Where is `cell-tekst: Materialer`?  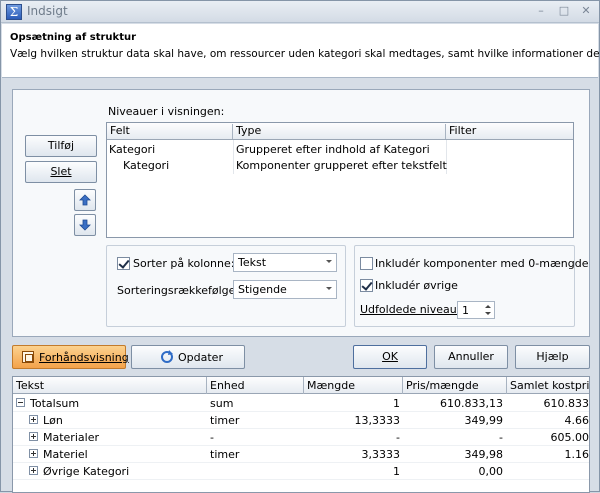
cell-tekst: Materialer is located at coordinates (71, 437).